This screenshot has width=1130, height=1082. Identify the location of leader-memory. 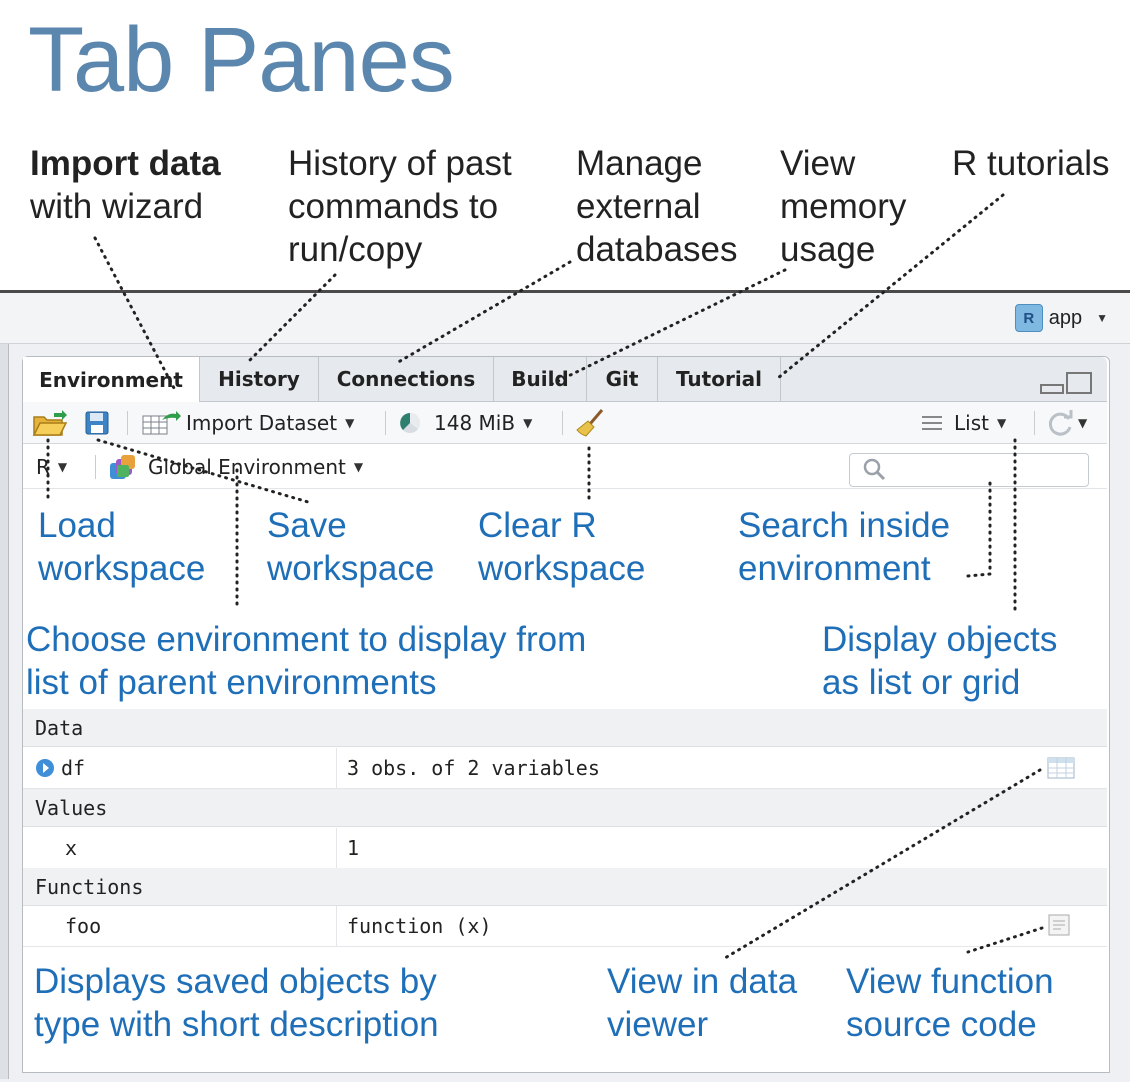
(666, 328).